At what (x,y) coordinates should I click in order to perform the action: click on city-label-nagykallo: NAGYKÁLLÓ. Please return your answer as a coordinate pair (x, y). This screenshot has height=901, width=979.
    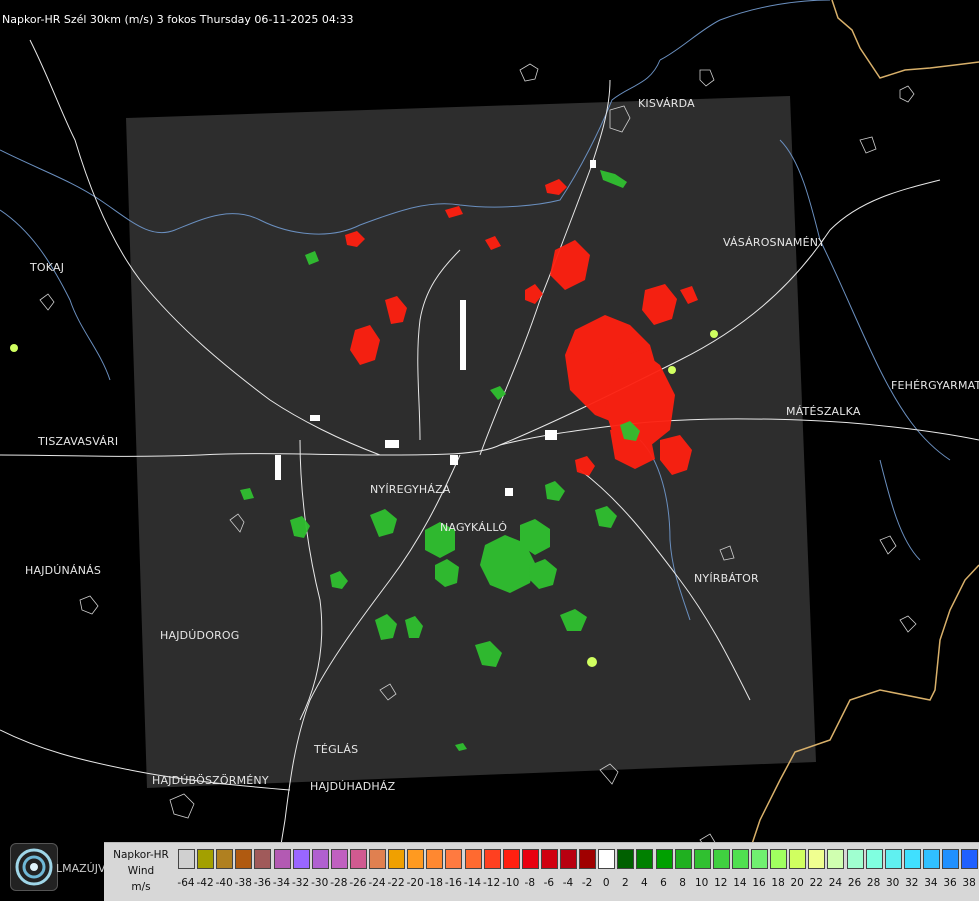
    Looking at the image, I should click on (474, 527).